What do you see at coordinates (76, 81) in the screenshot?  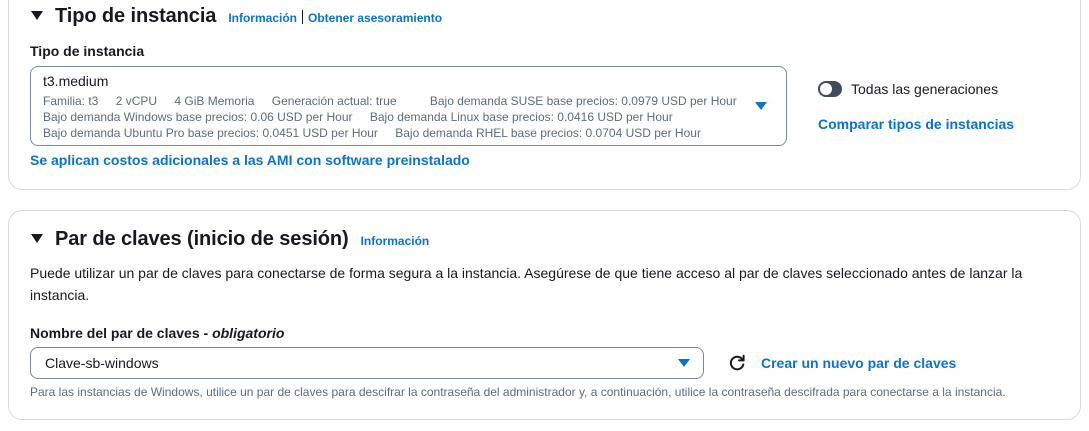 I see `instance-type-name: t3.medium` at bounding box center [76, 81].